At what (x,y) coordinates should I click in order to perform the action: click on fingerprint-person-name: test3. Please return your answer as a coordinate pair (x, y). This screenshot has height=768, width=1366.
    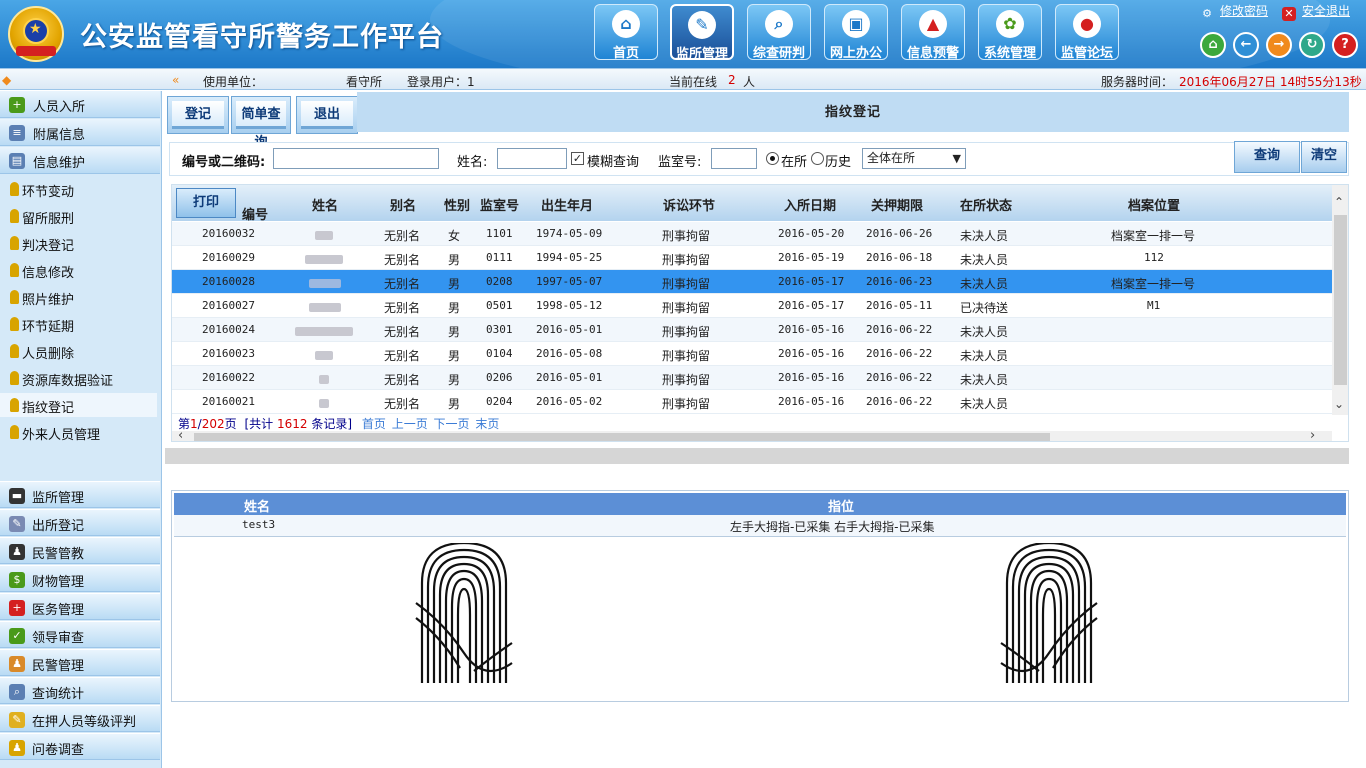
    Looking at the image, I should click on (259, 524).